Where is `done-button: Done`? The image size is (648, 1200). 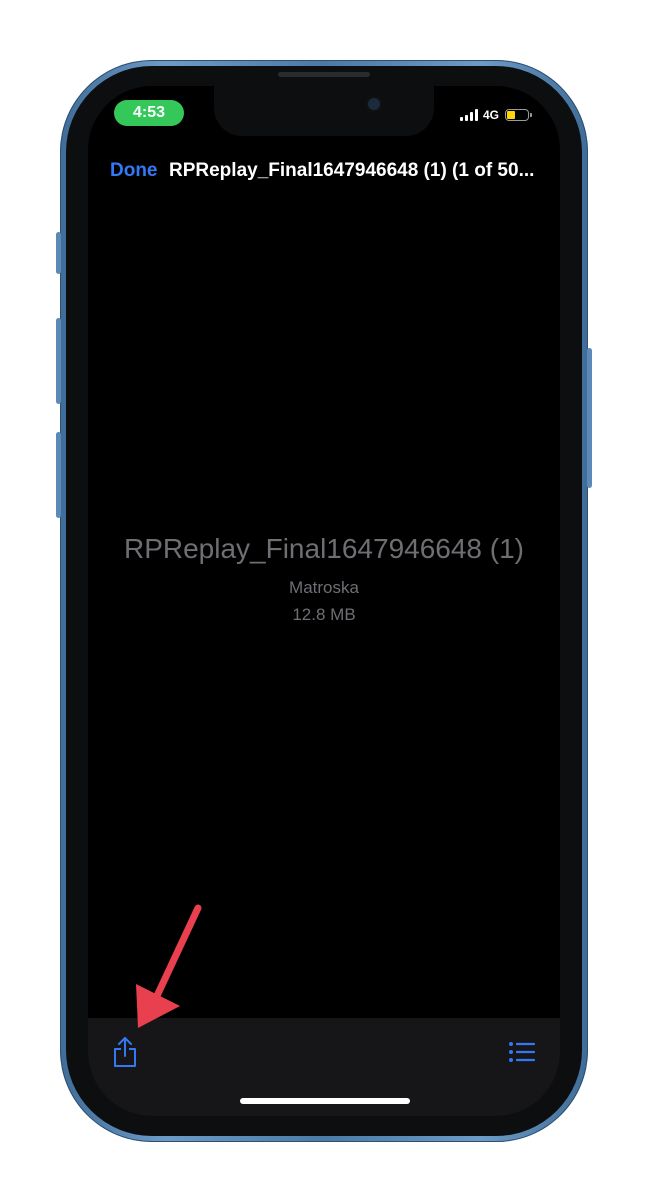
done-button: Done is located at coordinates (134, 171).